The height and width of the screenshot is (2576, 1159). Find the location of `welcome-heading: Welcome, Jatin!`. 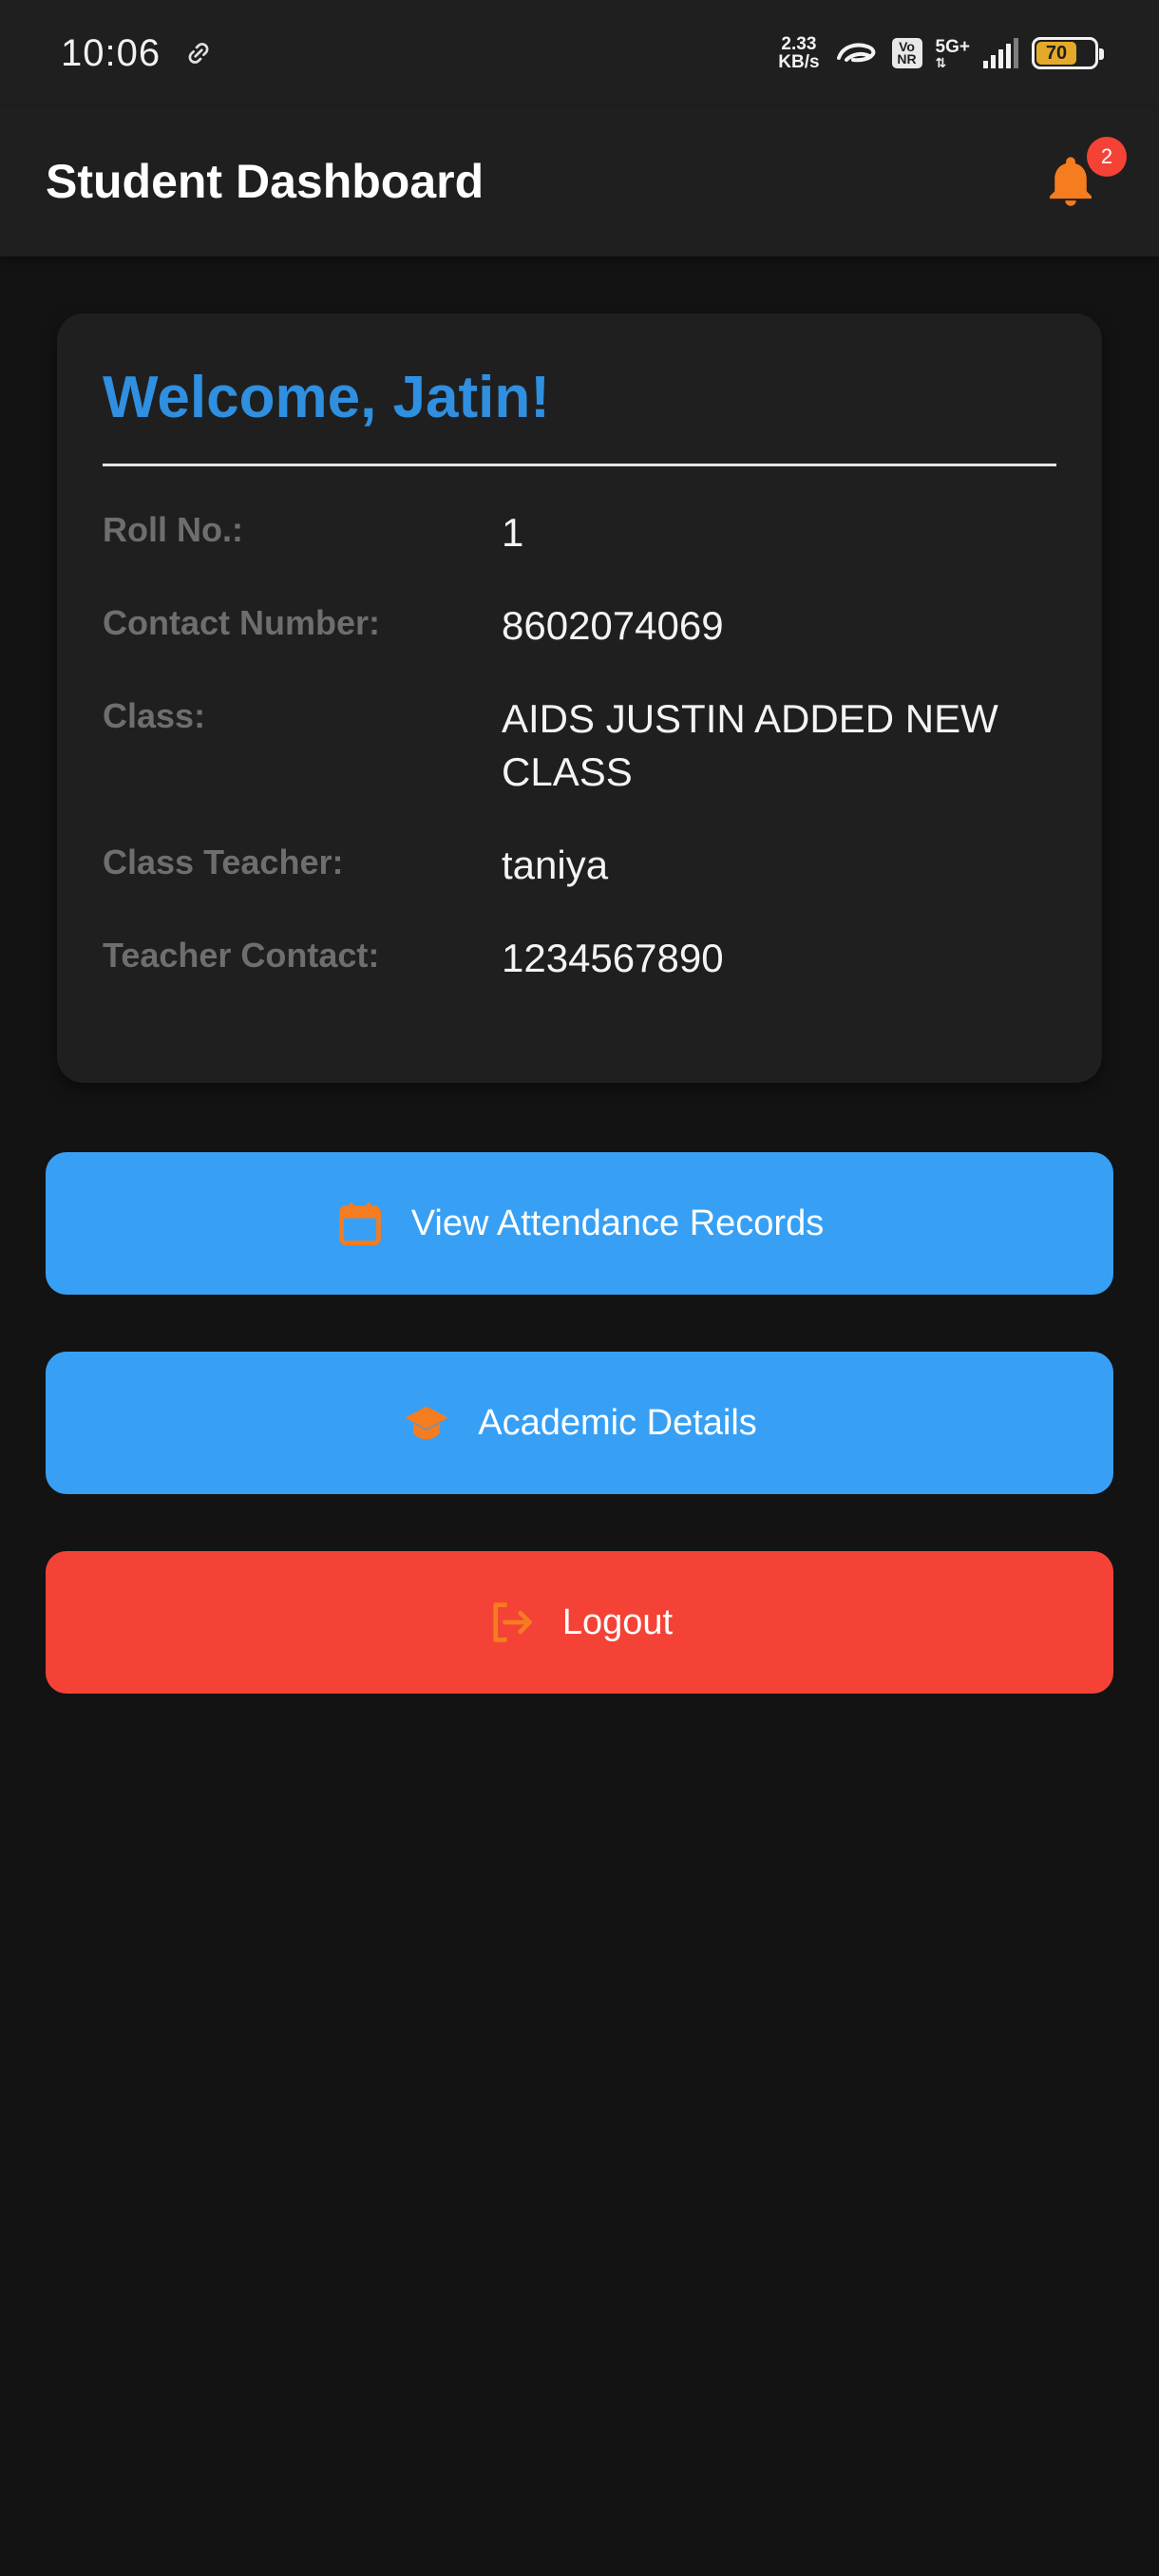

welcome-heading: Welcome, Jatin! is located at coordinates (326, 397).